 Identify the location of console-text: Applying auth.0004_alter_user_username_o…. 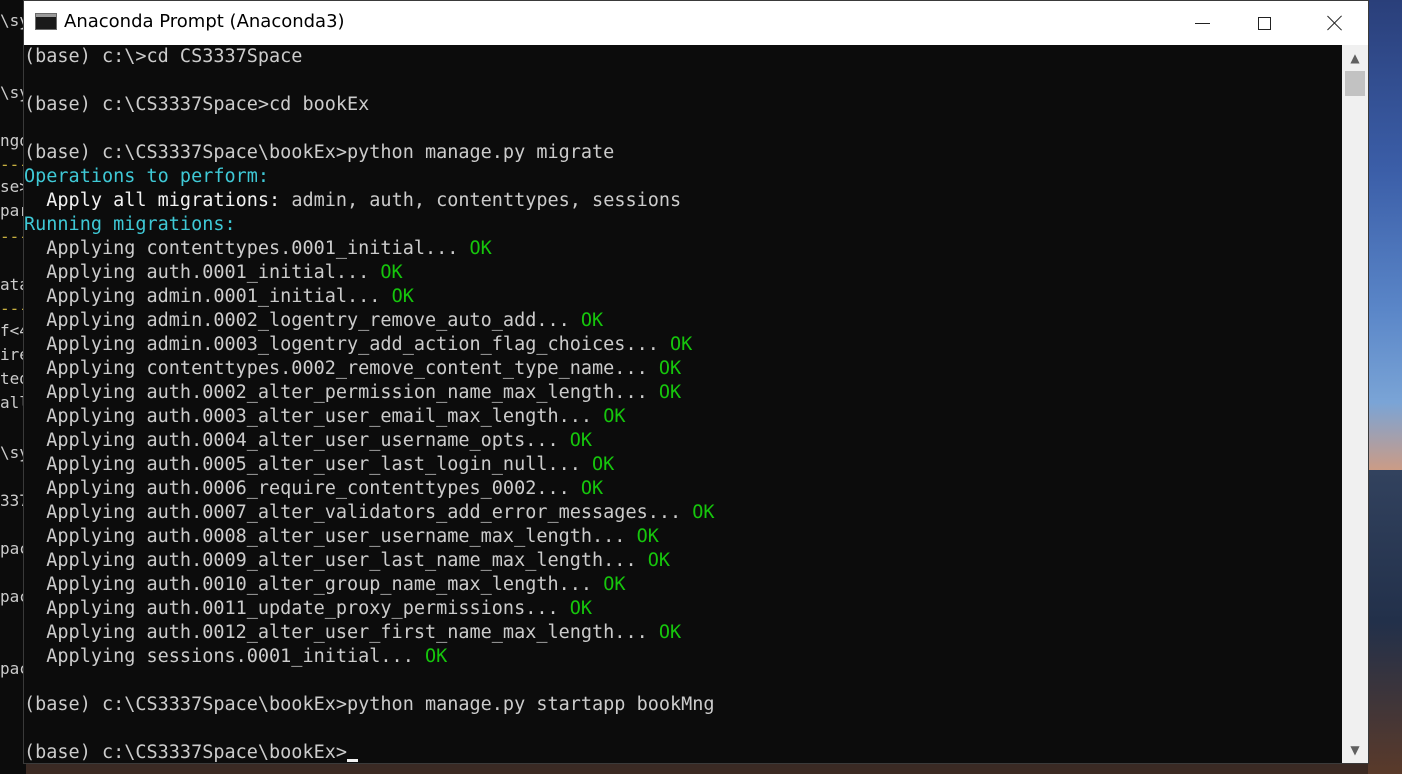
(297, 440).